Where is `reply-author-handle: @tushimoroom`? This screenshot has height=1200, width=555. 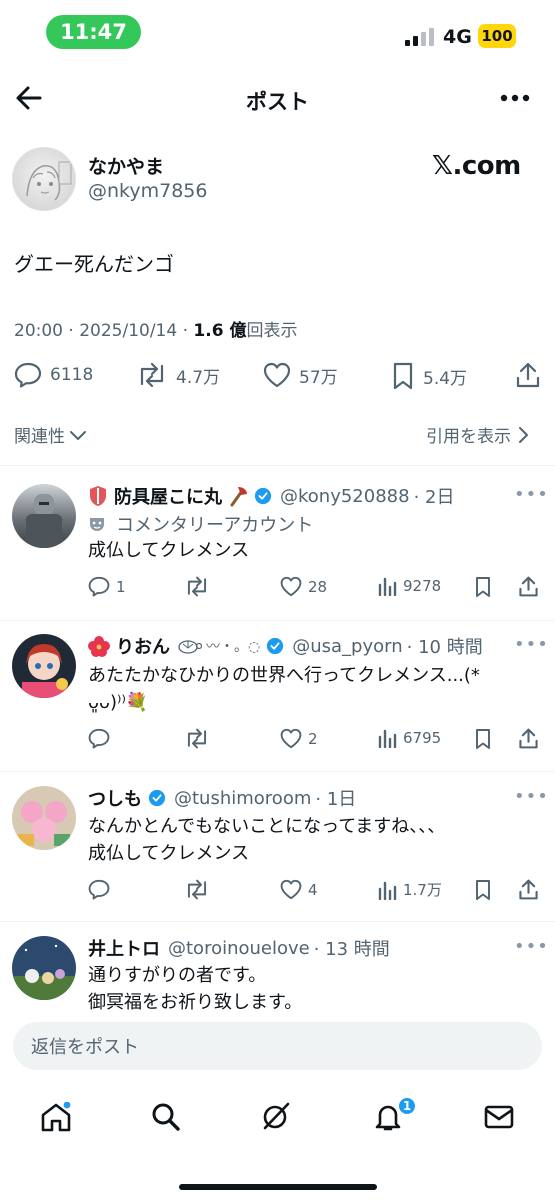 reply-author-handle: @tushimoroom is located at coordinates (242, 798).